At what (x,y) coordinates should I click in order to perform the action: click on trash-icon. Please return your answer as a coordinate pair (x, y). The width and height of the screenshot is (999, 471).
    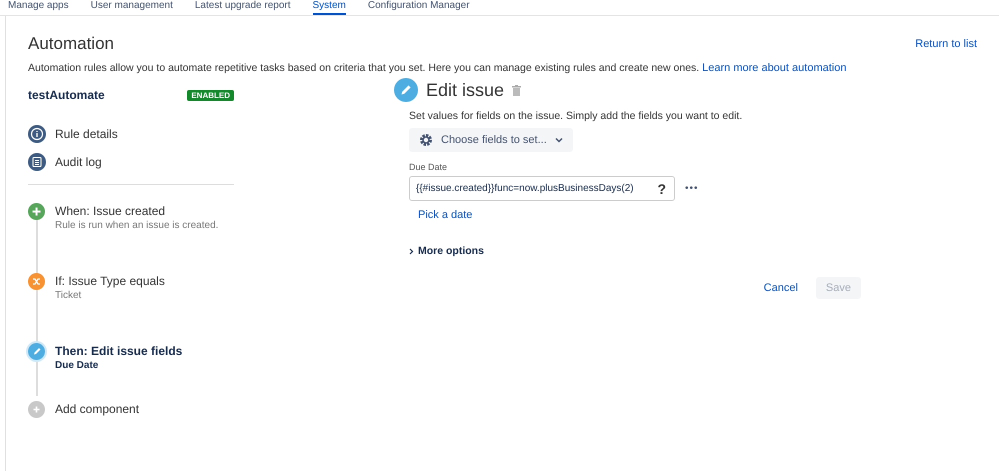
    Looking at the image, I should click on (517, 90).